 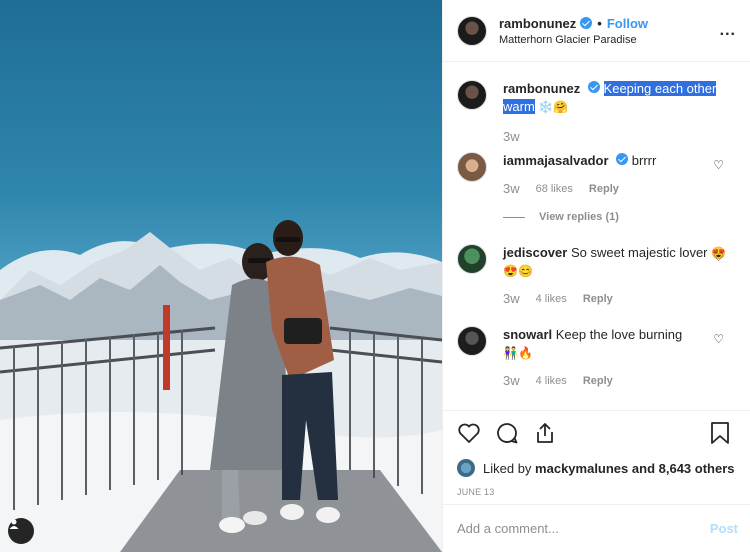 What do you see at coordinates (683, 468) in the screenshot?
I see `liked-by-others: and 8,643 others` at bounding box center [683, 468].